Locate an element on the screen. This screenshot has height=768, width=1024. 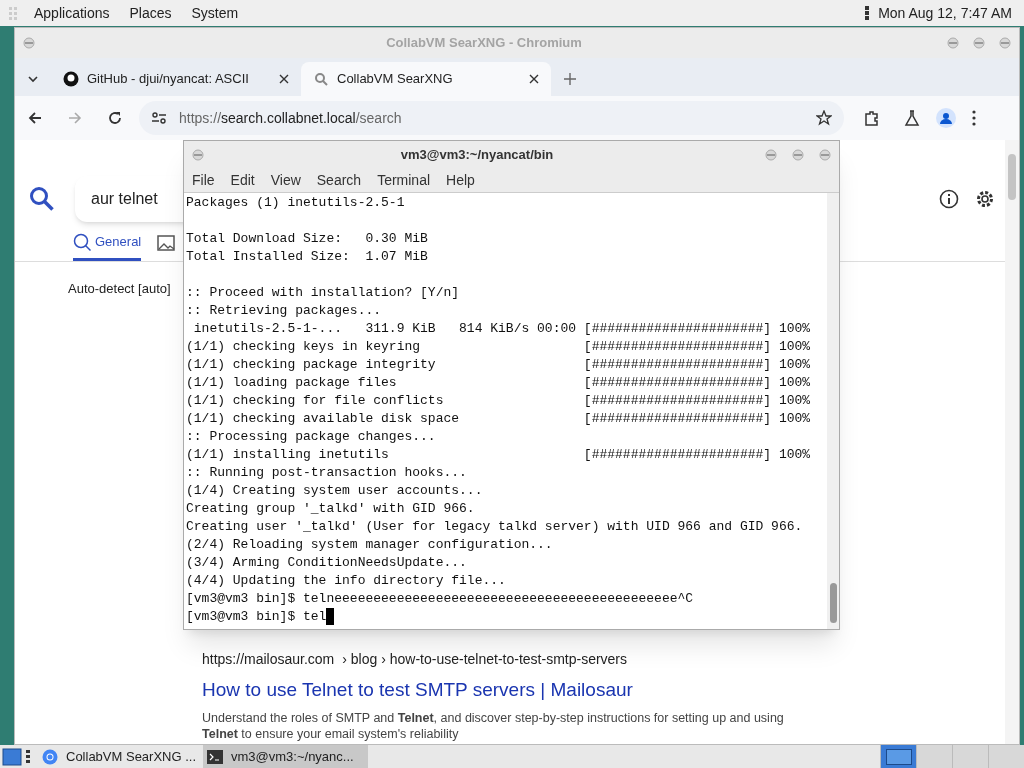
terminal-menu: Search is located at coordinates (339, 180).